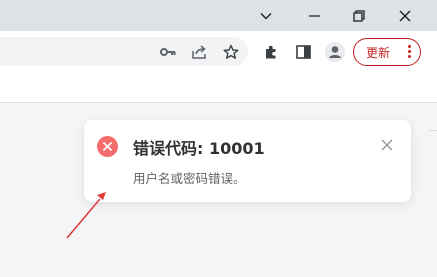 This screenshot has width=437, height=277. Describe the element at coordinates (86, 215) in the screenshot. I see `annotation-arrow` at that location.